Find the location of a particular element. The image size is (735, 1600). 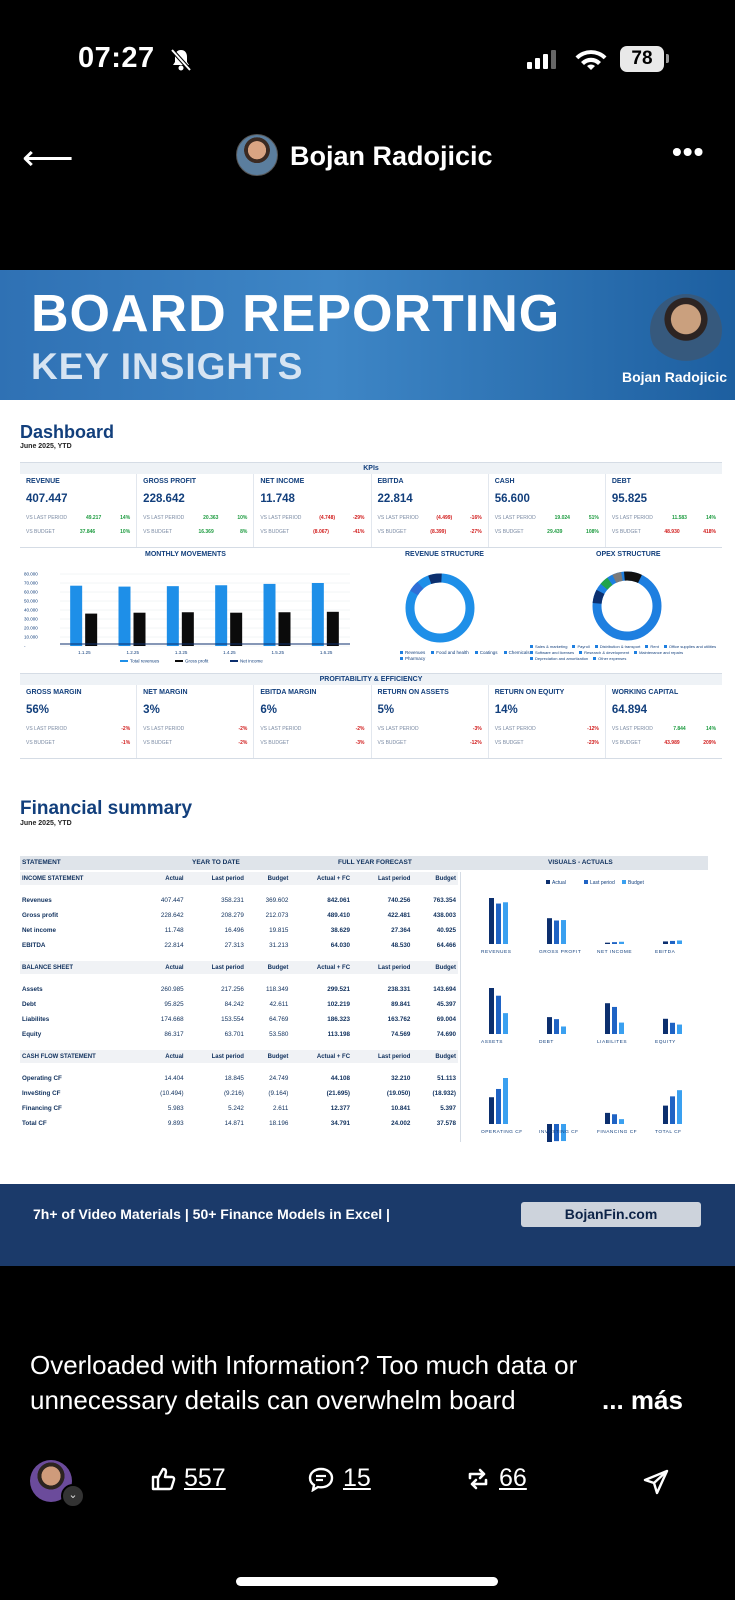

like-button: 557 is located at coordinates (188, 1478).